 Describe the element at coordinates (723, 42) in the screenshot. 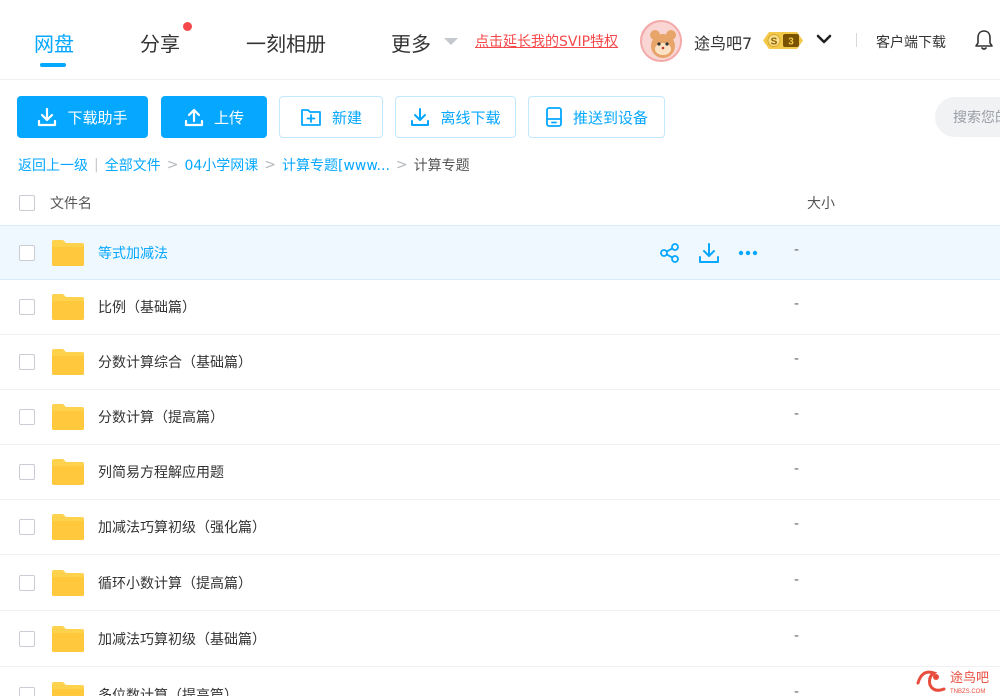

I see `username: 途鸟吧7` at that location.